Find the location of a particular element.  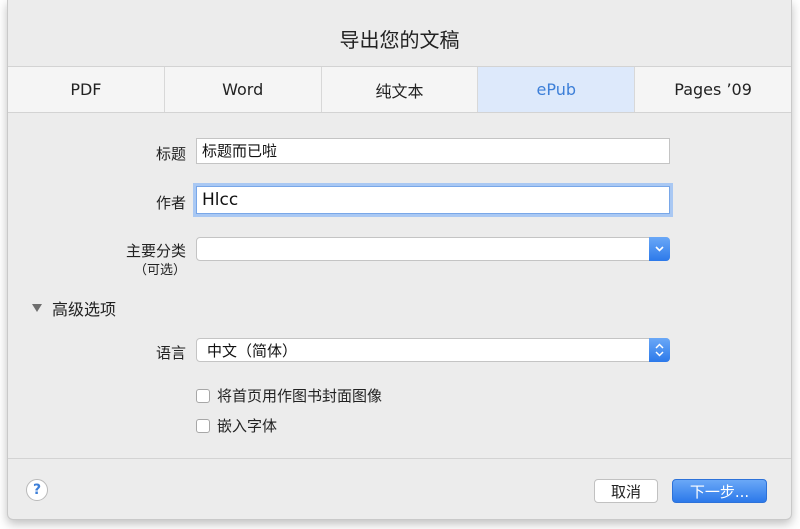

embed-fonts-label: 嵌入字体 is located at coordinates (247, 426).